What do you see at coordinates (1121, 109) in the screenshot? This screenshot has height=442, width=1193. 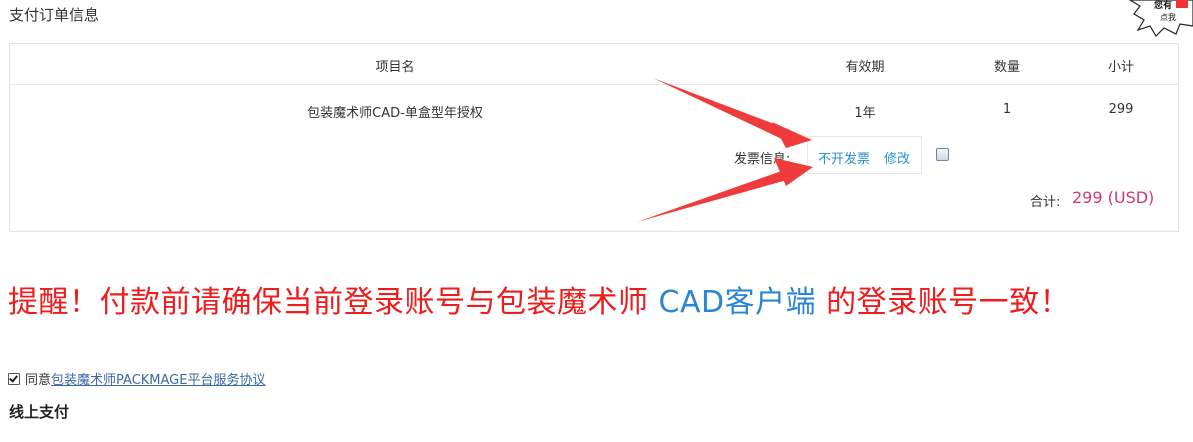 I see `row-subtotal: 299` at bounding box center [1121, 109].